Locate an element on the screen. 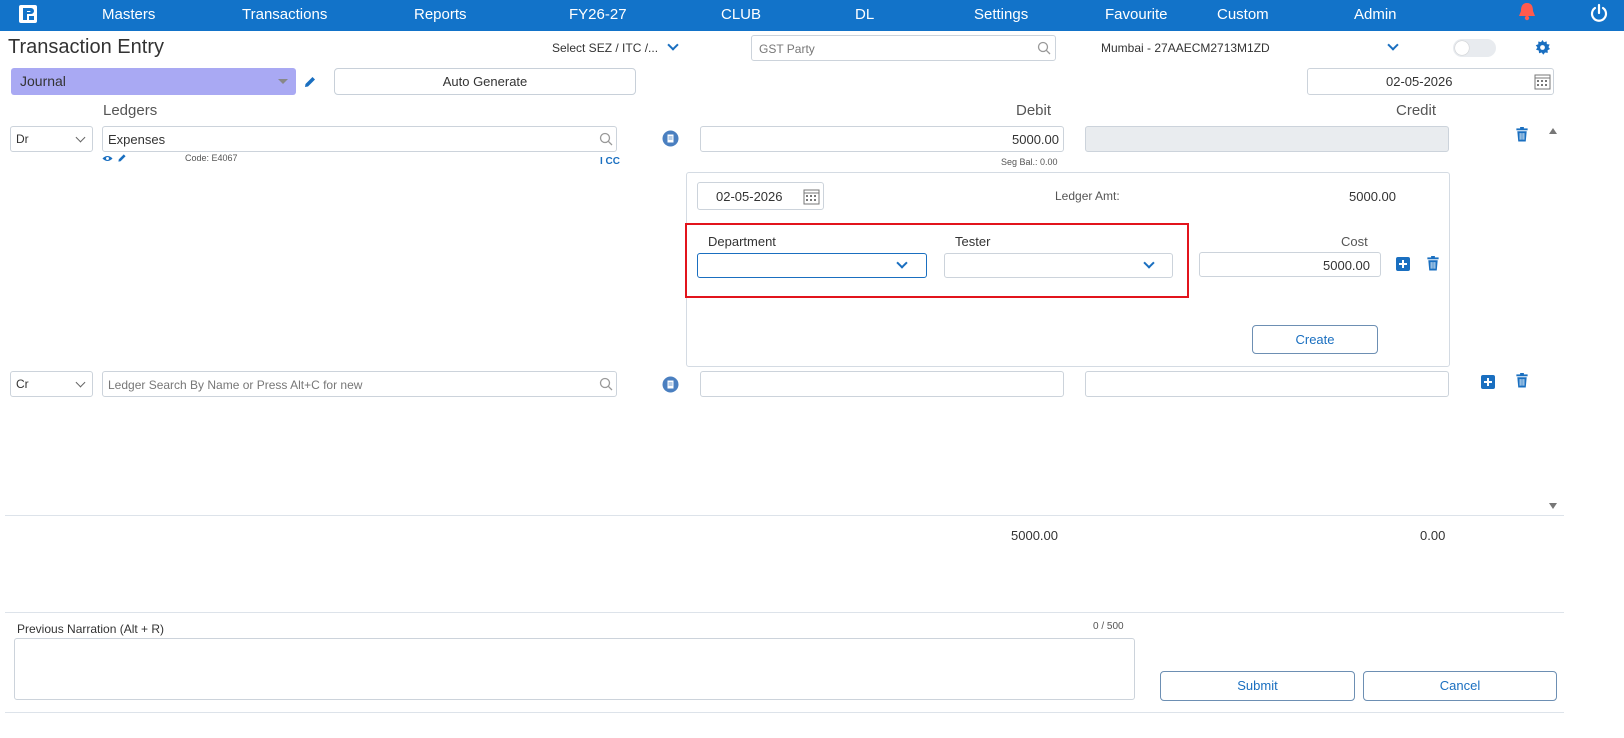 The height and width of the screenshot is (738, 1624). voucher-date-value: 02-05-2026 is located at coordinates (1419, 81).